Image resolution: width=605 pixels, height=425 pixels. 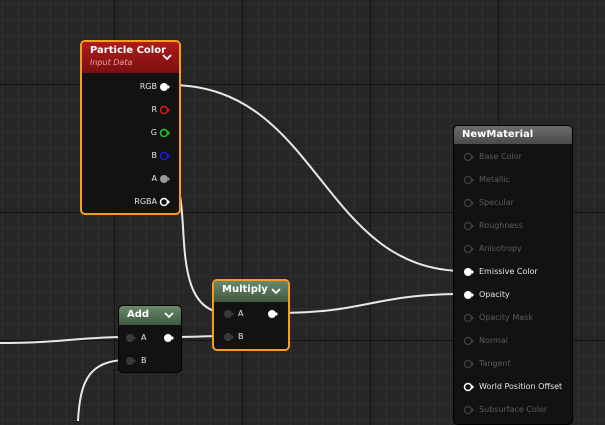 What do you see at coordinates (165, 110) in the screenshot?
I see `pin-r-icon` at bounding box center [165, 110].